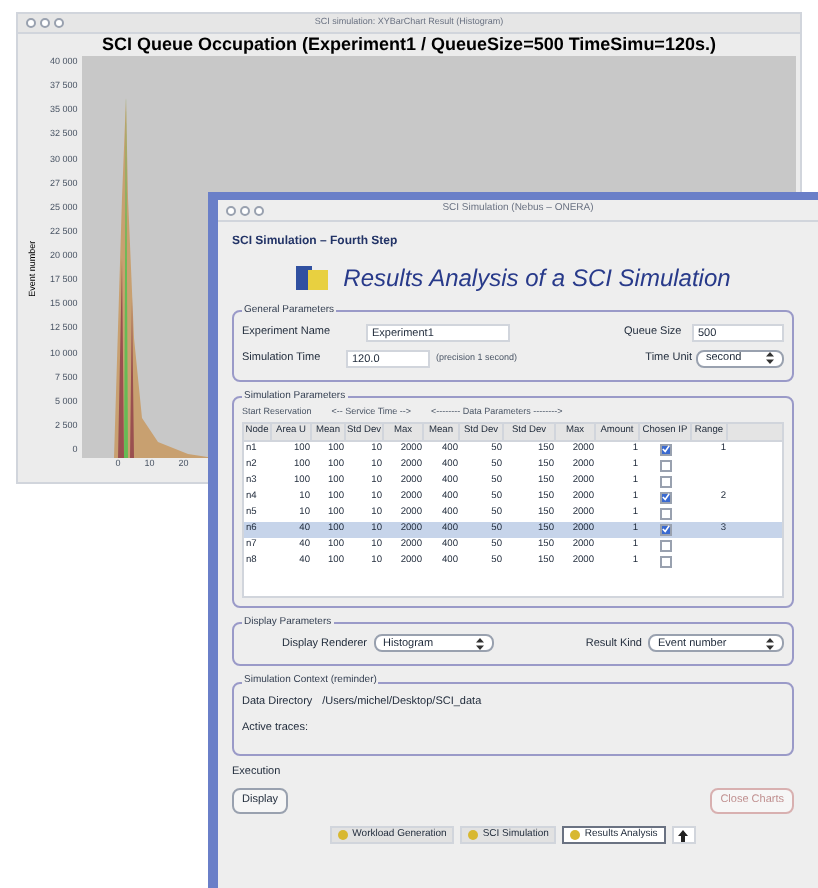  What do you see at coordinates (537, 279) in the screenshot?
I see `heading: Results Analysis of a SCI Simulation` at bounding box center [537, 279].